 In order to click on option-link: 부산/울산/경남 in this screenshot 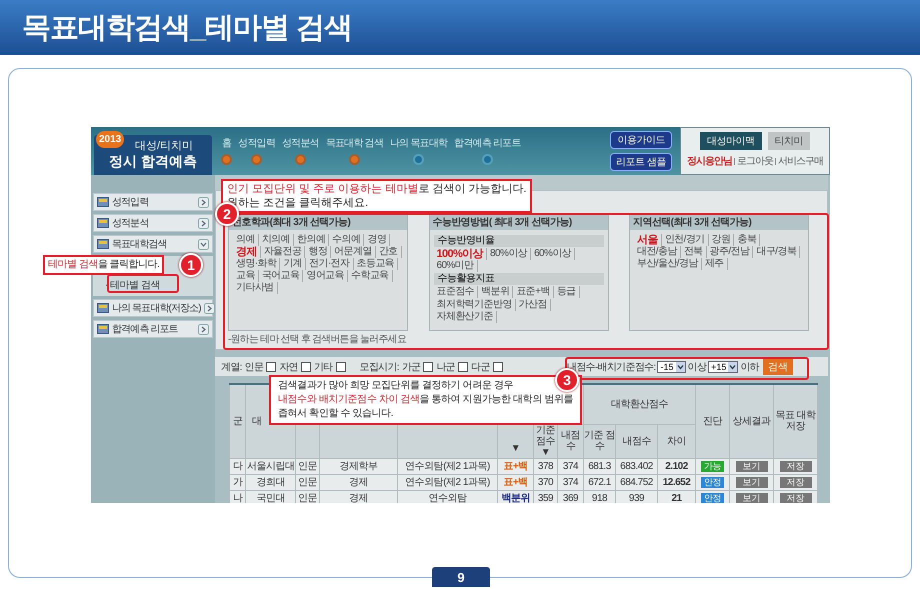, I will do `click(668, 264)`.